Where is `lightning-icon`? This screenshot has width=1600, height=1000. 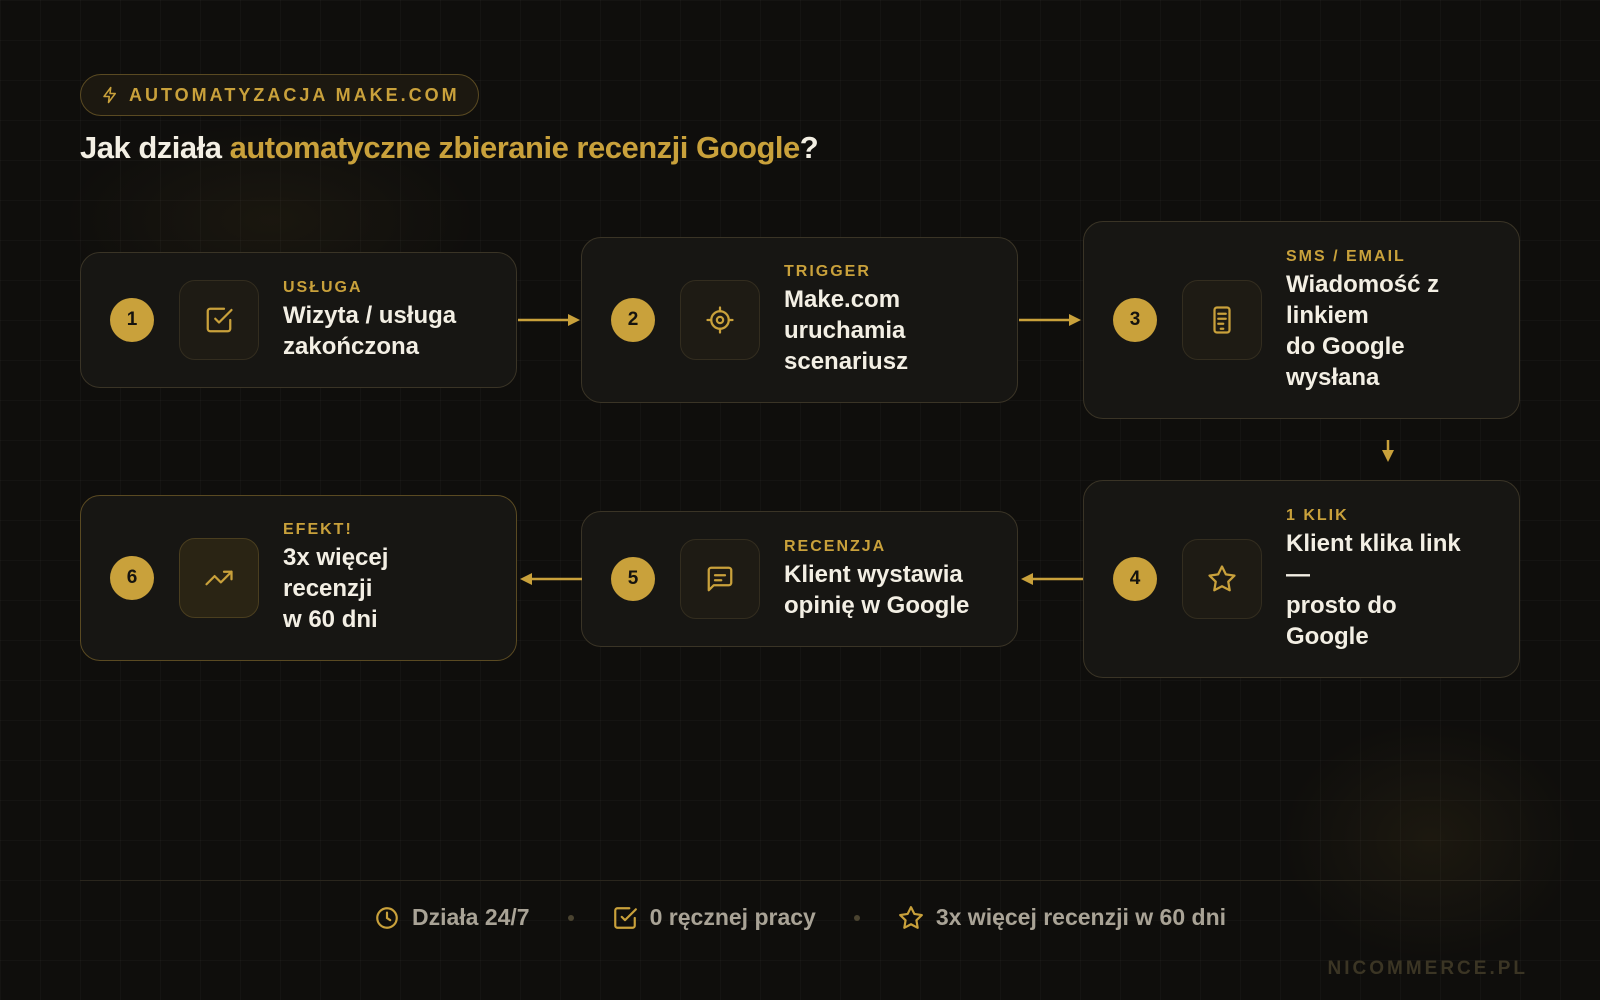
lightning-icon is located at coordinates (109, 95).